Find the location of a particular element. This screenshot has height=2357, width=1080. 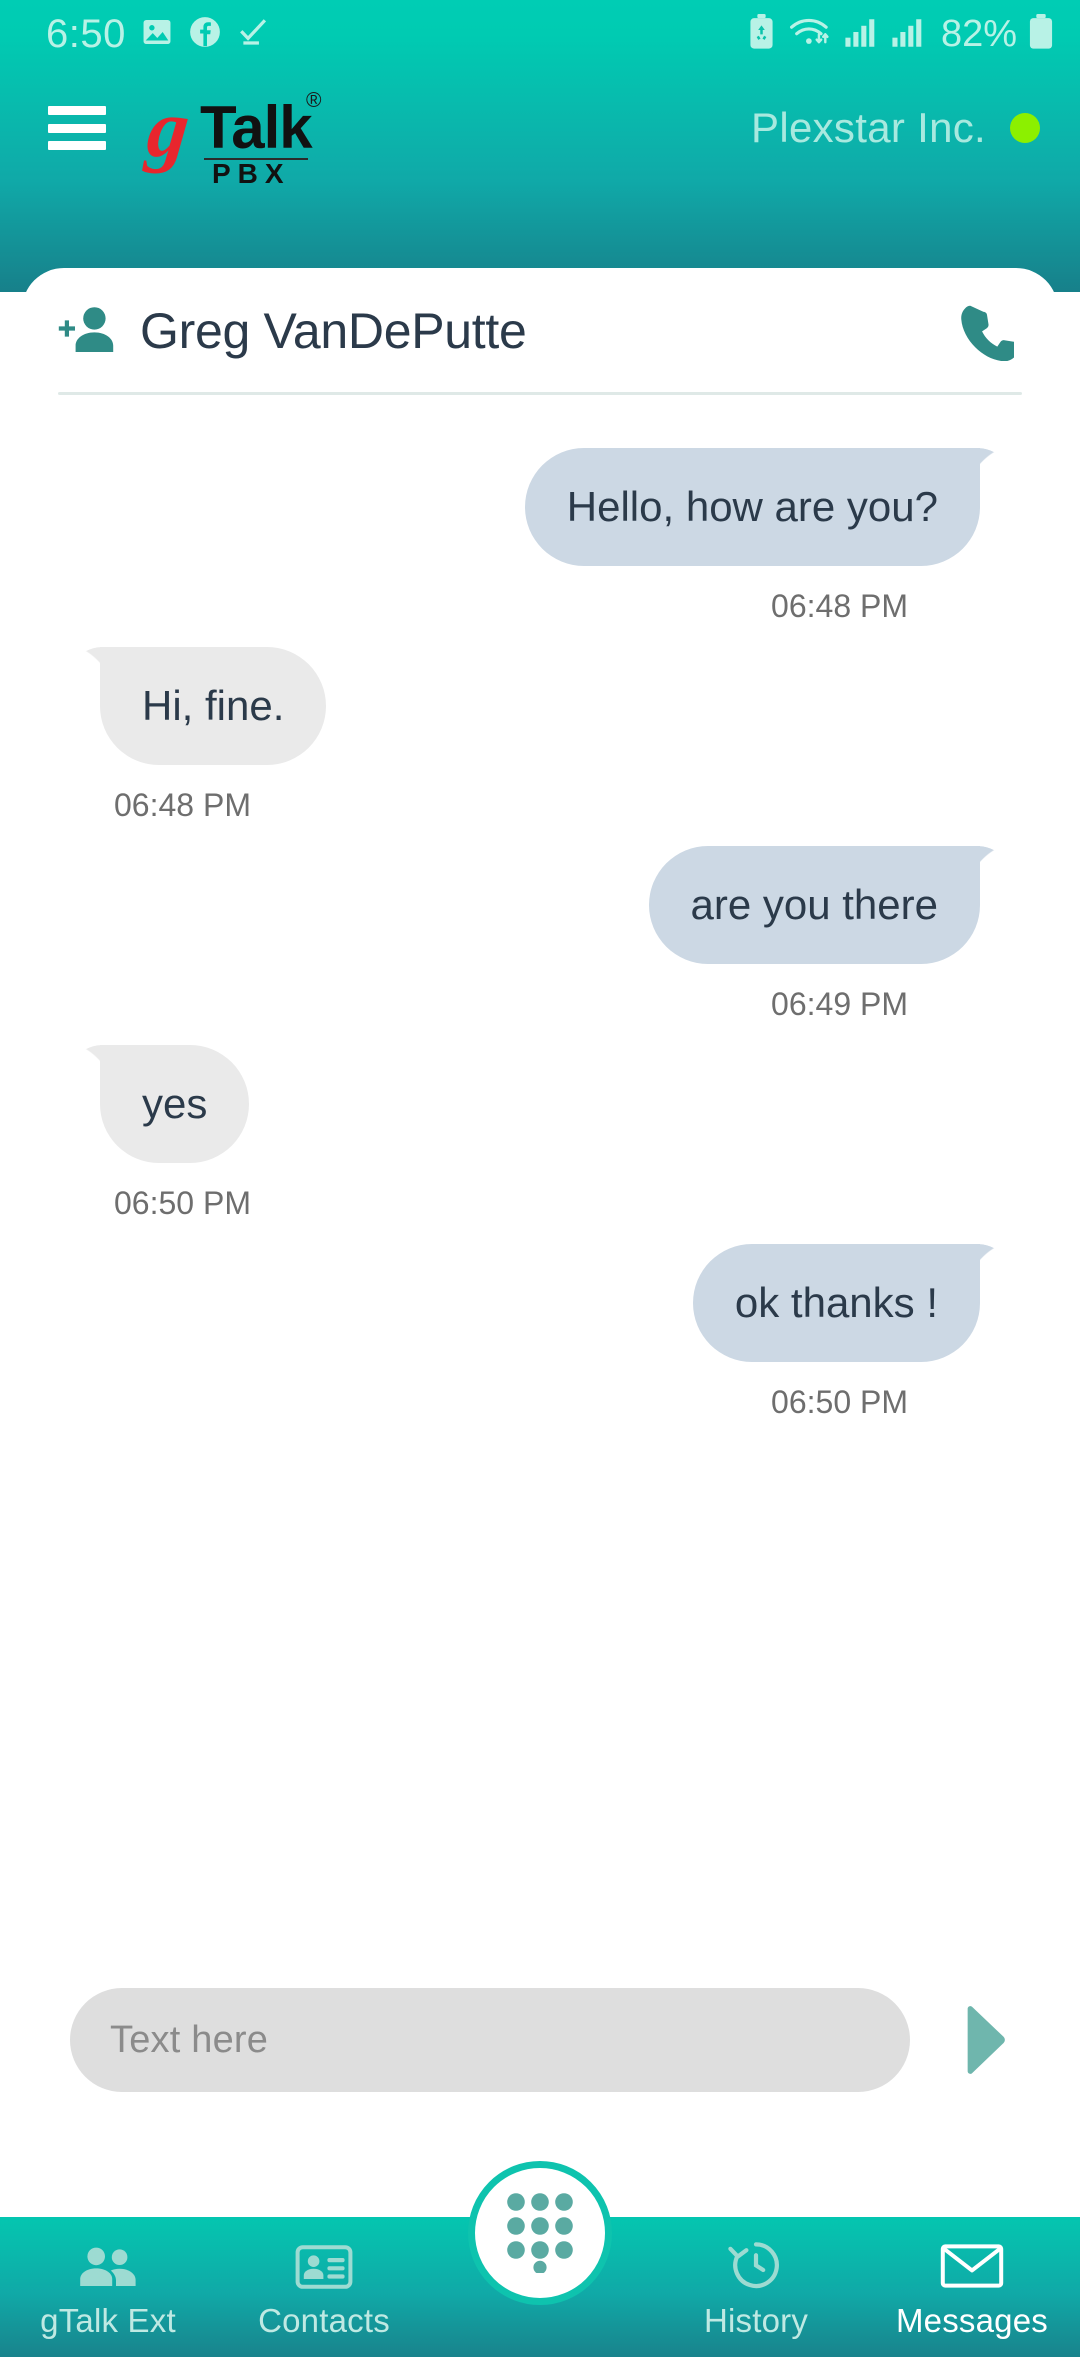

app-header-region: 6:50 82% g Talk ® PBX Plexstar Inc. is located at coordinates (540, 146).